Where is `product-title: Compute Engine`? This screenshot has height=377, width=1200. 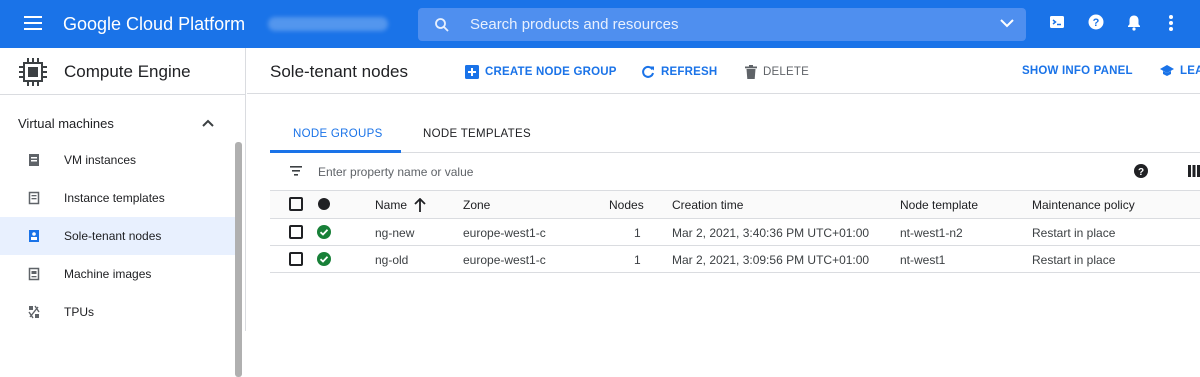 product-title: Compute Engine is located at coordinates (127, 71).